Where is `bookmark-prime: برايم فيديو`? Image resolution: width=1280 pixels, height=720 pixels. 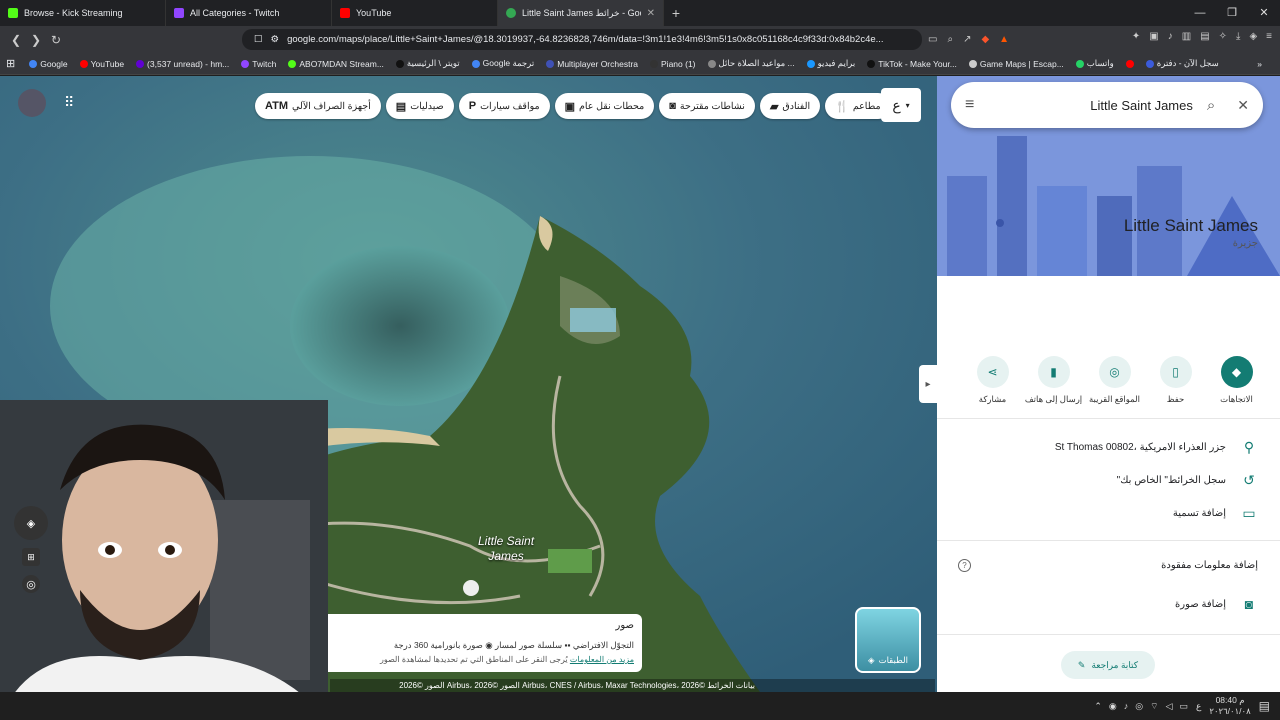 bookmark-prime: برايم فيديو is located at coordinates (831, 63).